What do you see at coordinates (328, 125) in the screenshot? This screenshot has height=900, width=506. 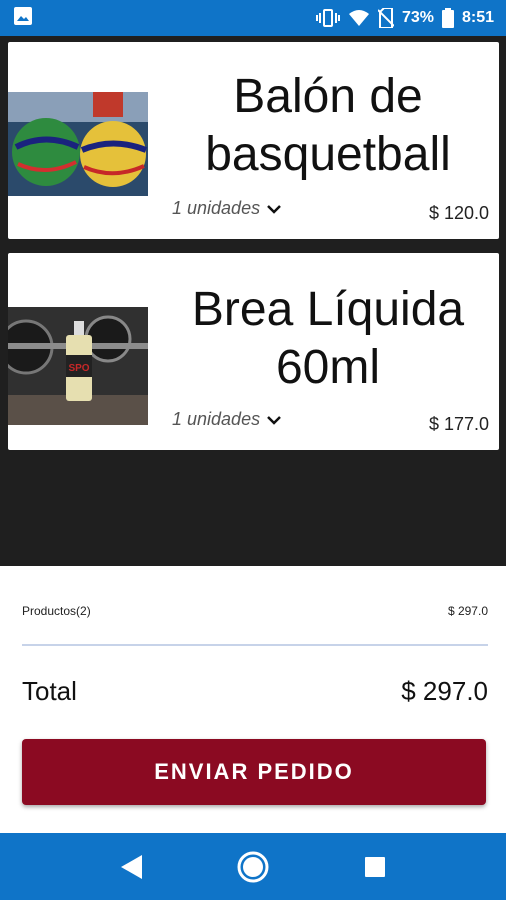 I see `product-name: Balón de basquetball` at bounding box center [328, 125].